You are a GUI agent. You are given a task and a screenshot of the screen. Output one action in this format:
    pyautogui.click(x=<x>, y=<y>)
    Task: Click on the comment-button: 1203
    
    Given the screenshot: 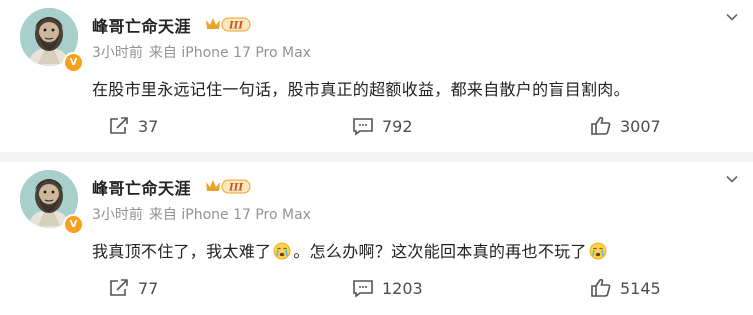 What is the action you would take?
    pyautogui.click(x=387, y=288)
    